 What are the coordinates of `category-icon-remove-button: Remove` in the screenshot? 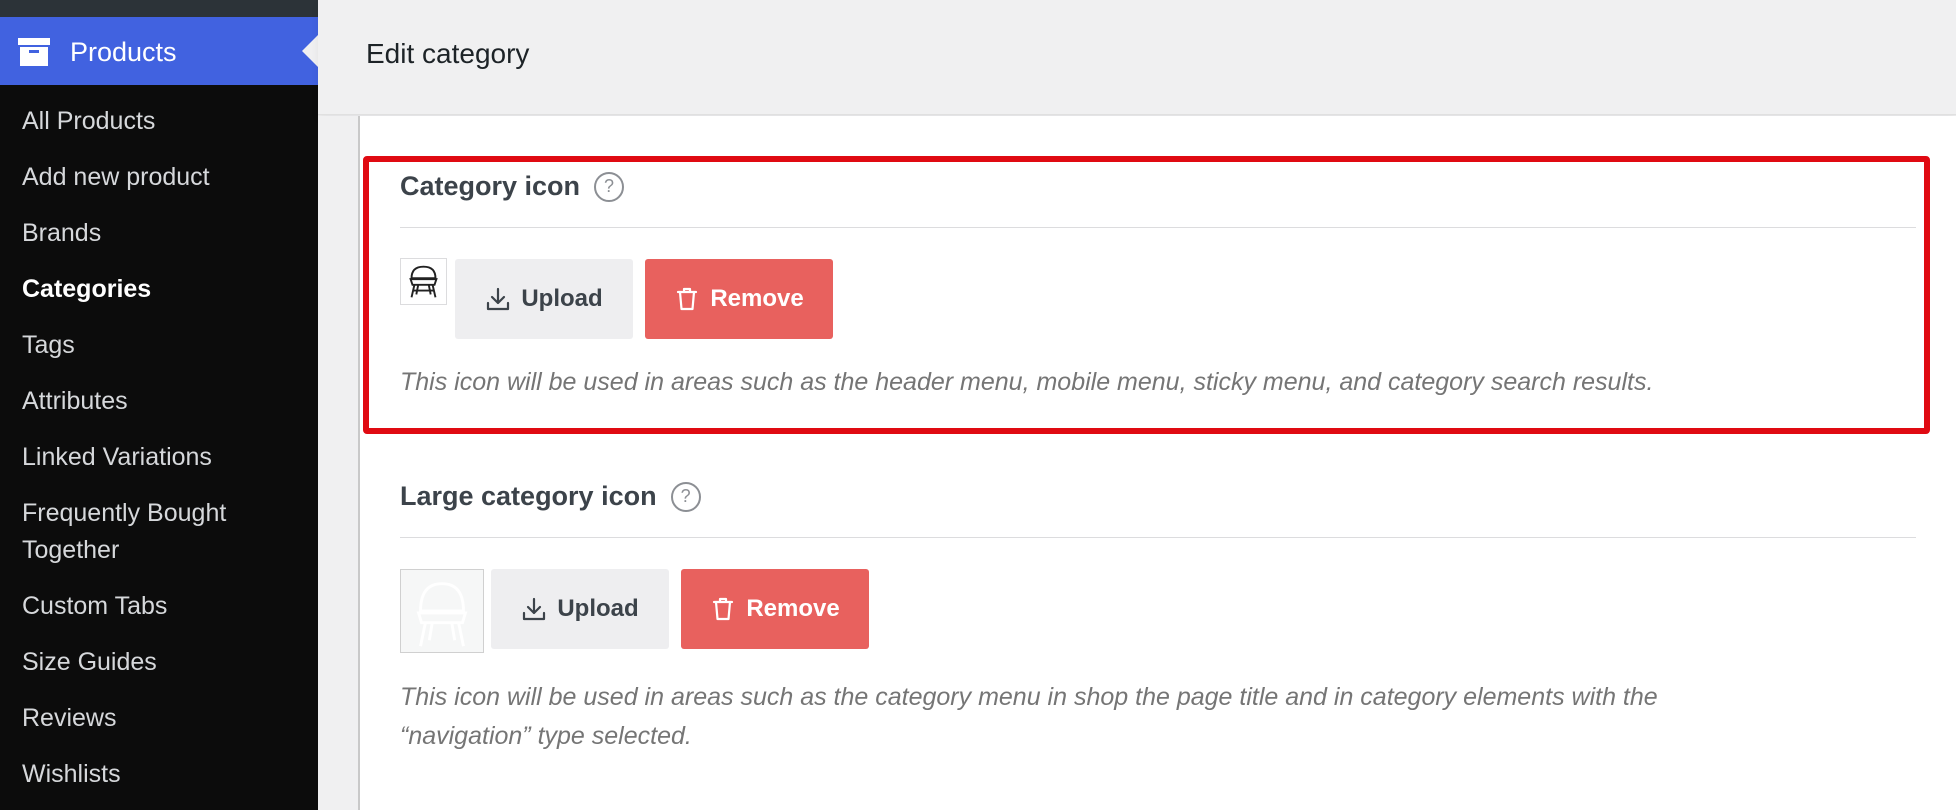 It's located at (739, 299).